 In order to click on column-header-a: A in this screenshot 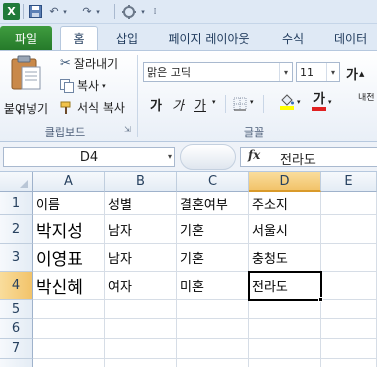, I will do `click(69, 182)`.